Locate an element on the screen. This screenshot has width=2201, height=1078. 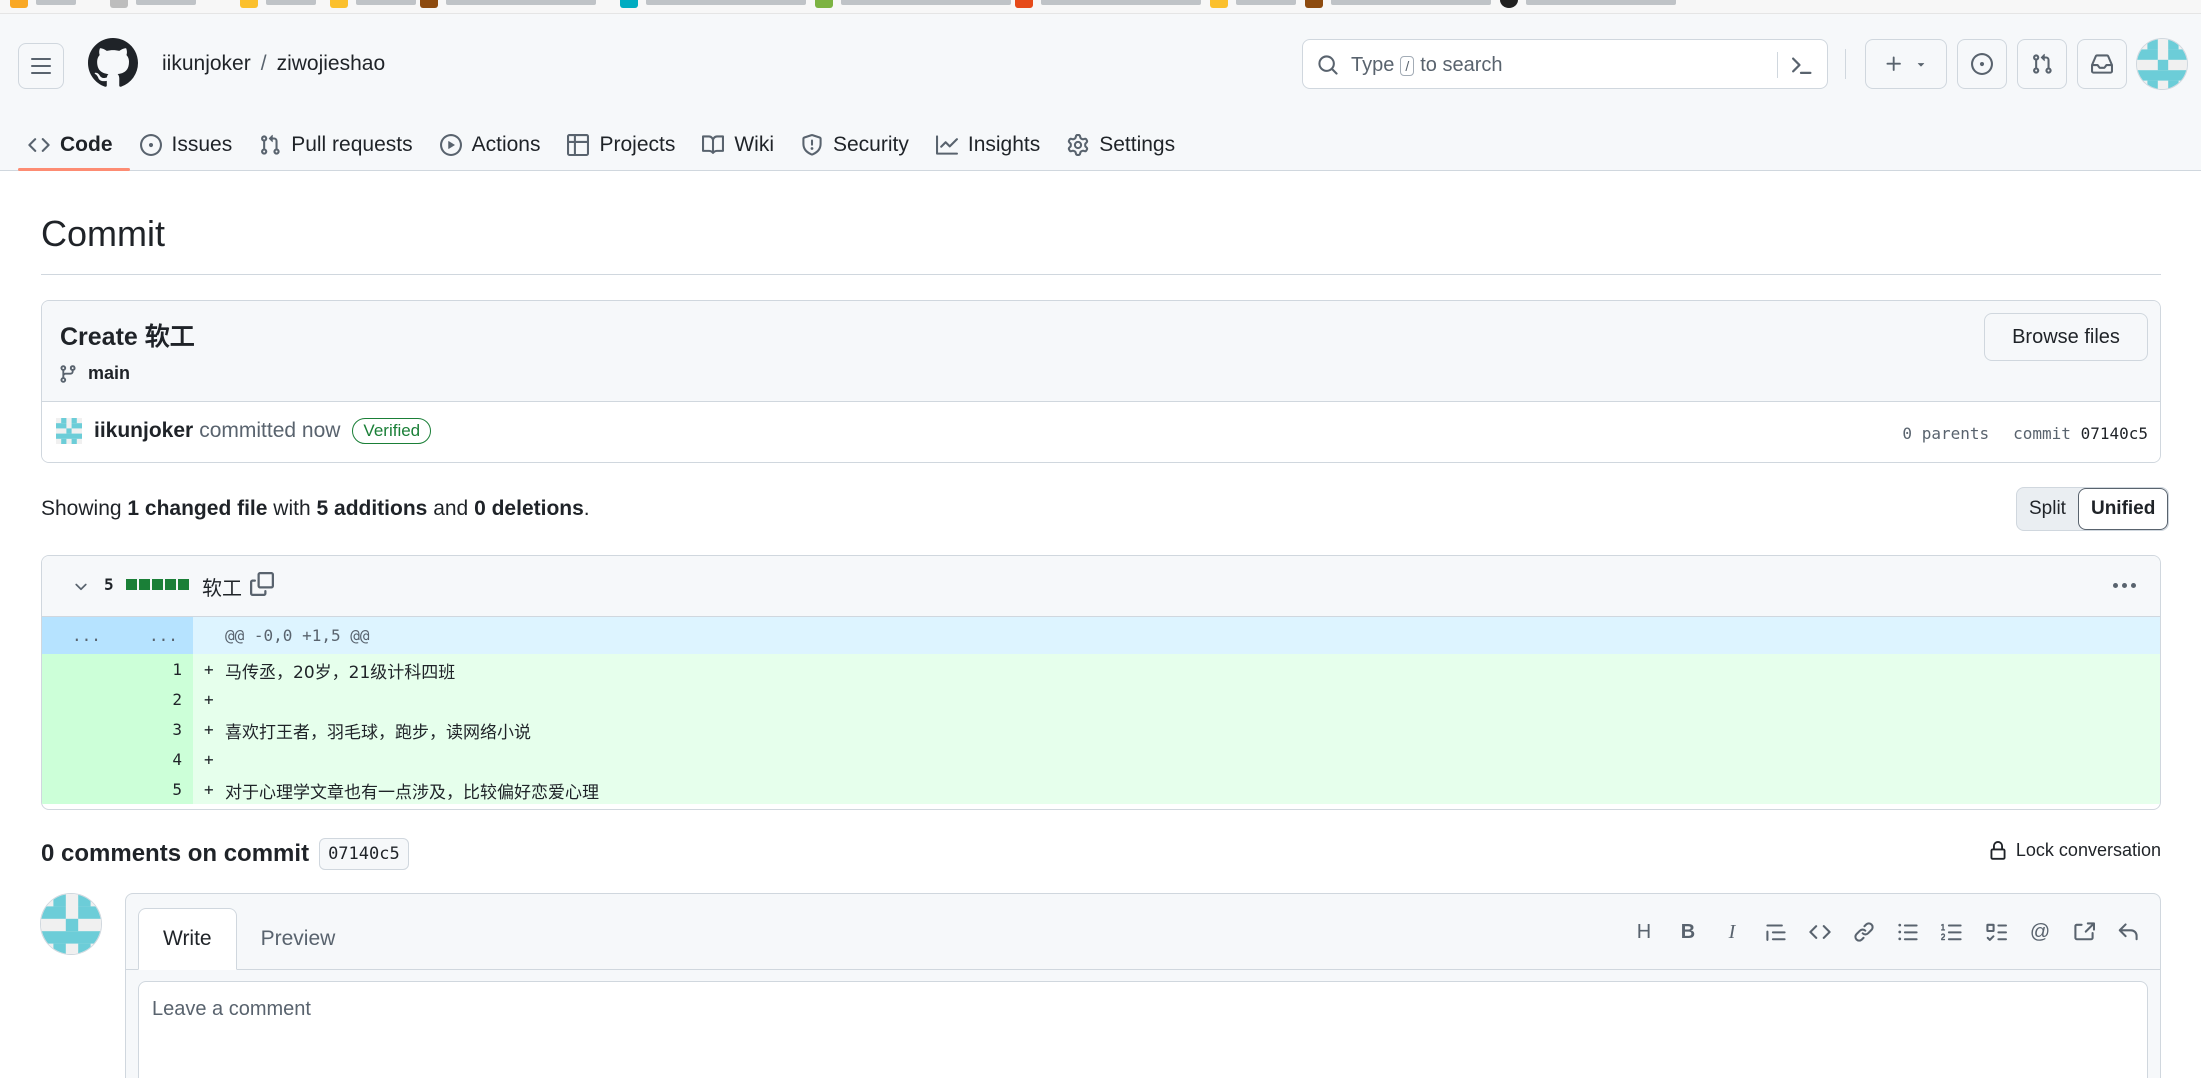
comment-placeholder: Leave a comment is located at coordinates (231, 1009).